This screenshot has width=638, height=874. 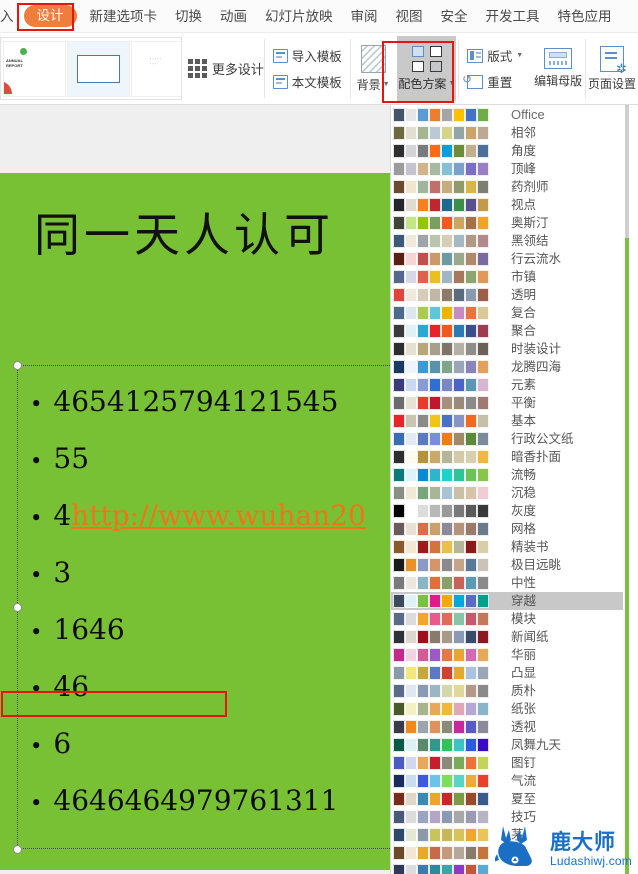 I want to click on theme-list-item: 技巧, so click(x=507, y=817).